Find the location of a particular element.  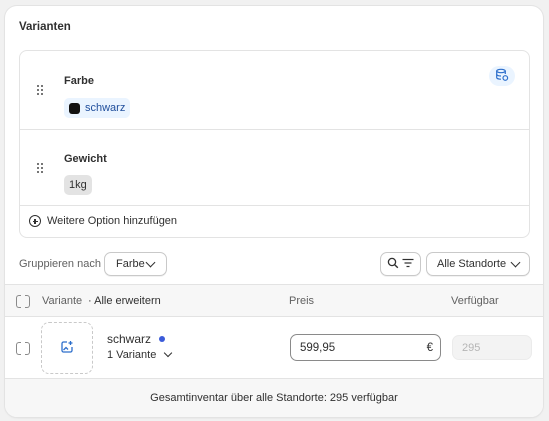

group-by-select: Farbe is located at coordinates (135, 264).